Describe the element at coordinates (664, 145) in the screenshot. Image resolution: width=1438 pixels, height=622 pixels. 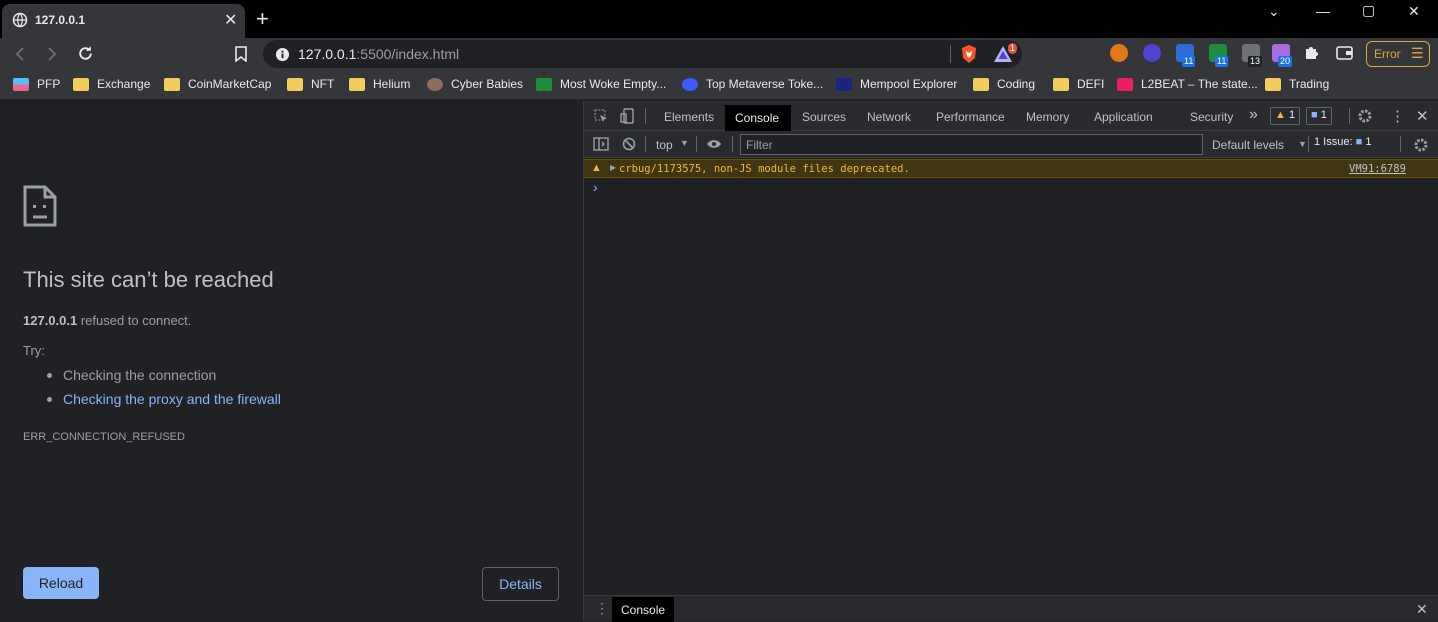
I see `context-selector: top` at that location.